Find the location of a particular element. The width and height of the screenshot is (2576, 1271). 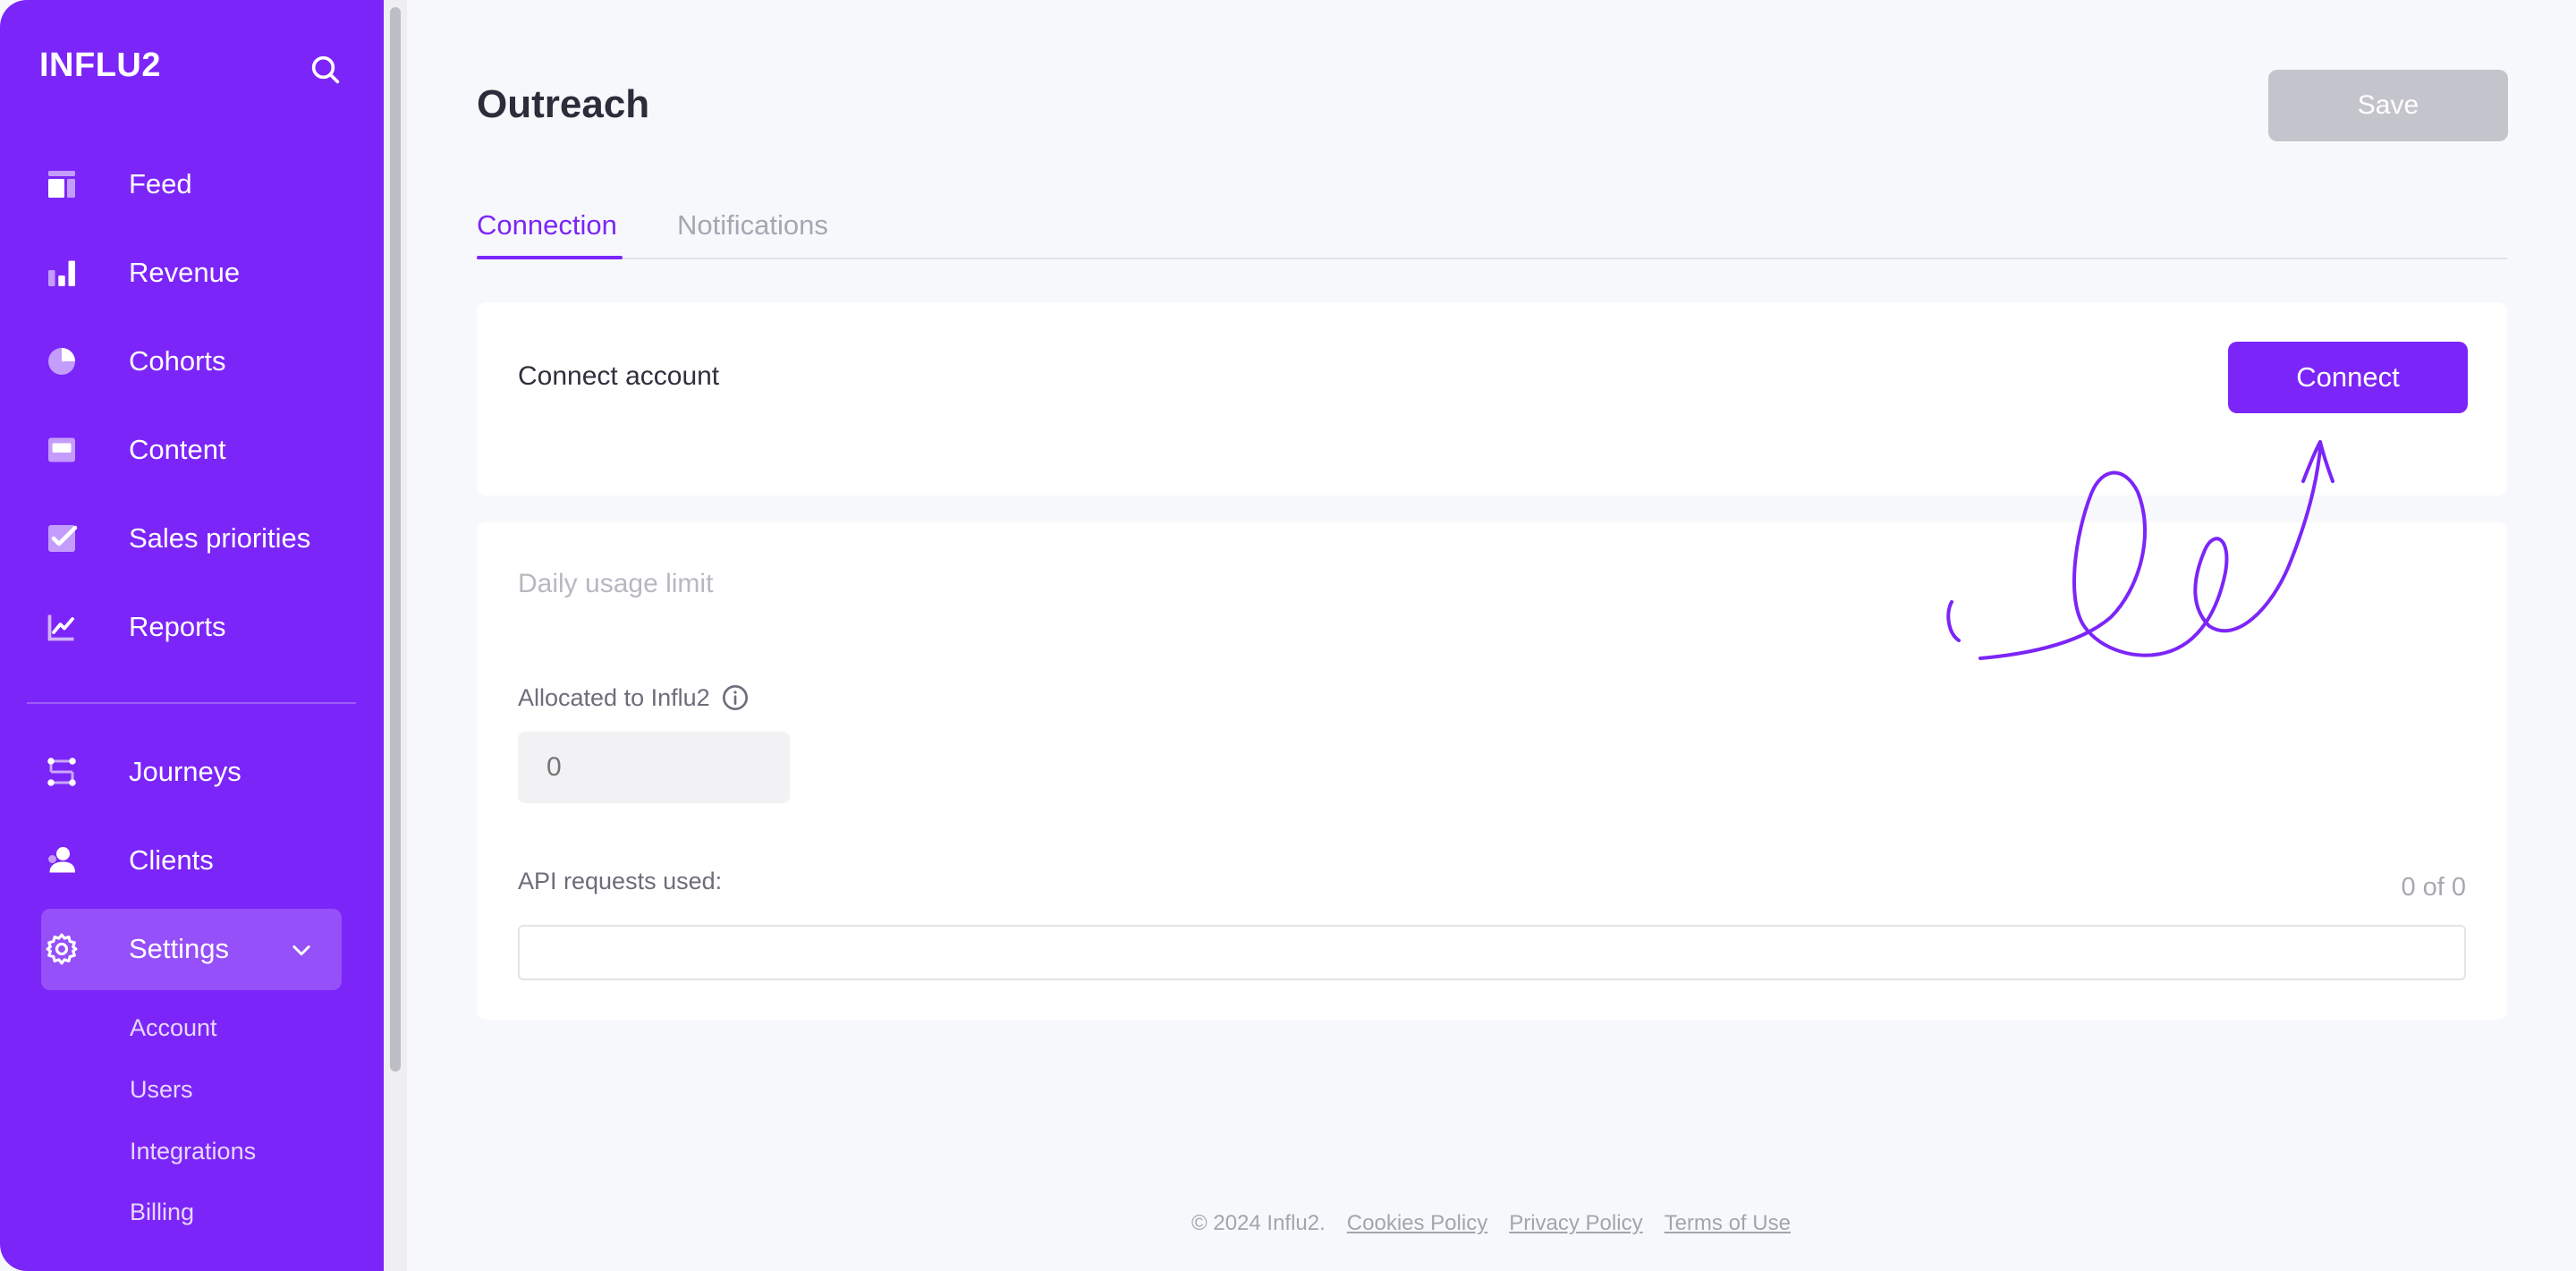

sidebar-item-sales-priorities: Sales priorities is located at coordinates (191, 538).